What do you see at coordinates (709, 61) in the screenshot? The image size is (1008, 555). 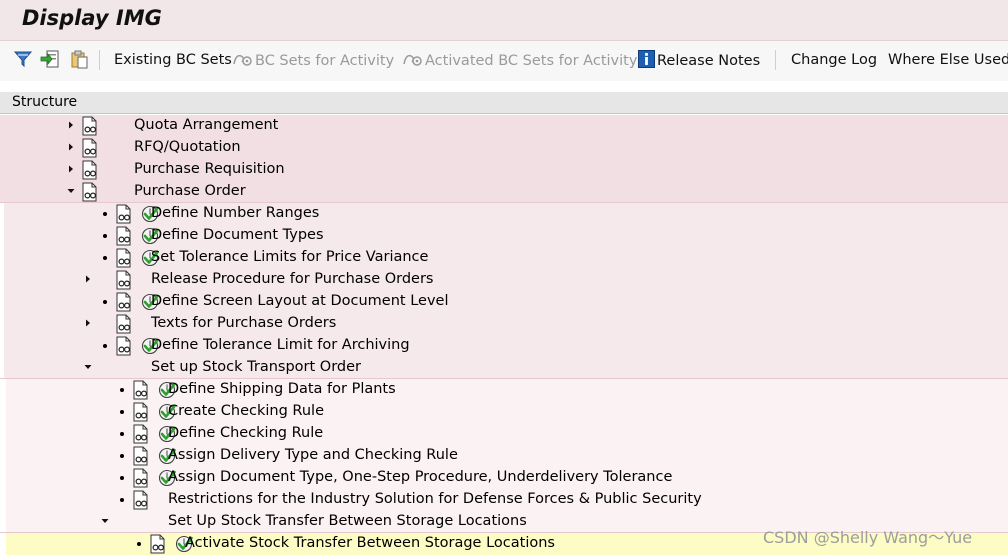 I see `release-notes-label: Release Notes` at bounding box center [709, 61].